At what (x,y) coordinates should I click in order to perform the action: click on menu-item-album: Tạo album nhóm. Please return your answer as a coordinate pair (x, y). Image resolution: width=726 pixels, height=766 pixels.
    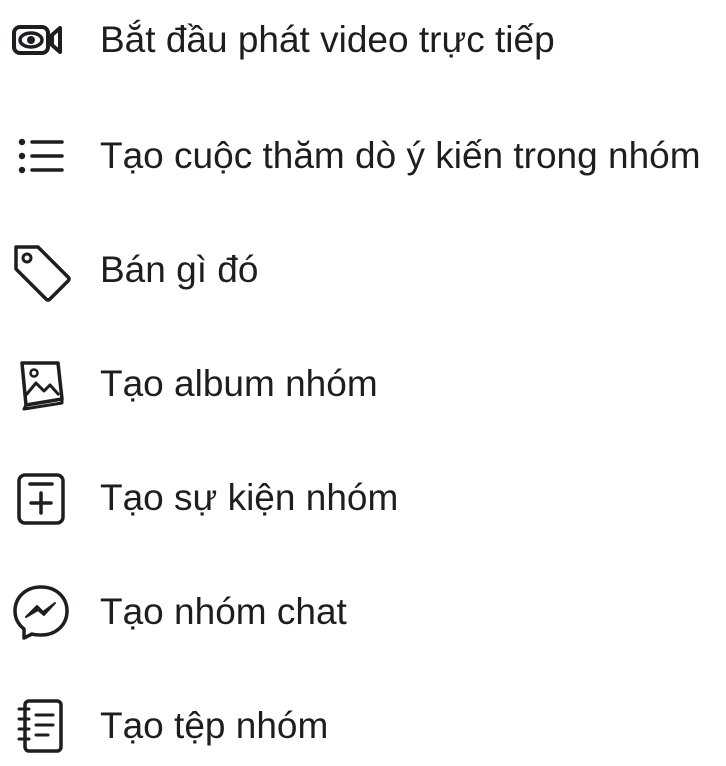
    Looking at the image, I should click on (363, 384).